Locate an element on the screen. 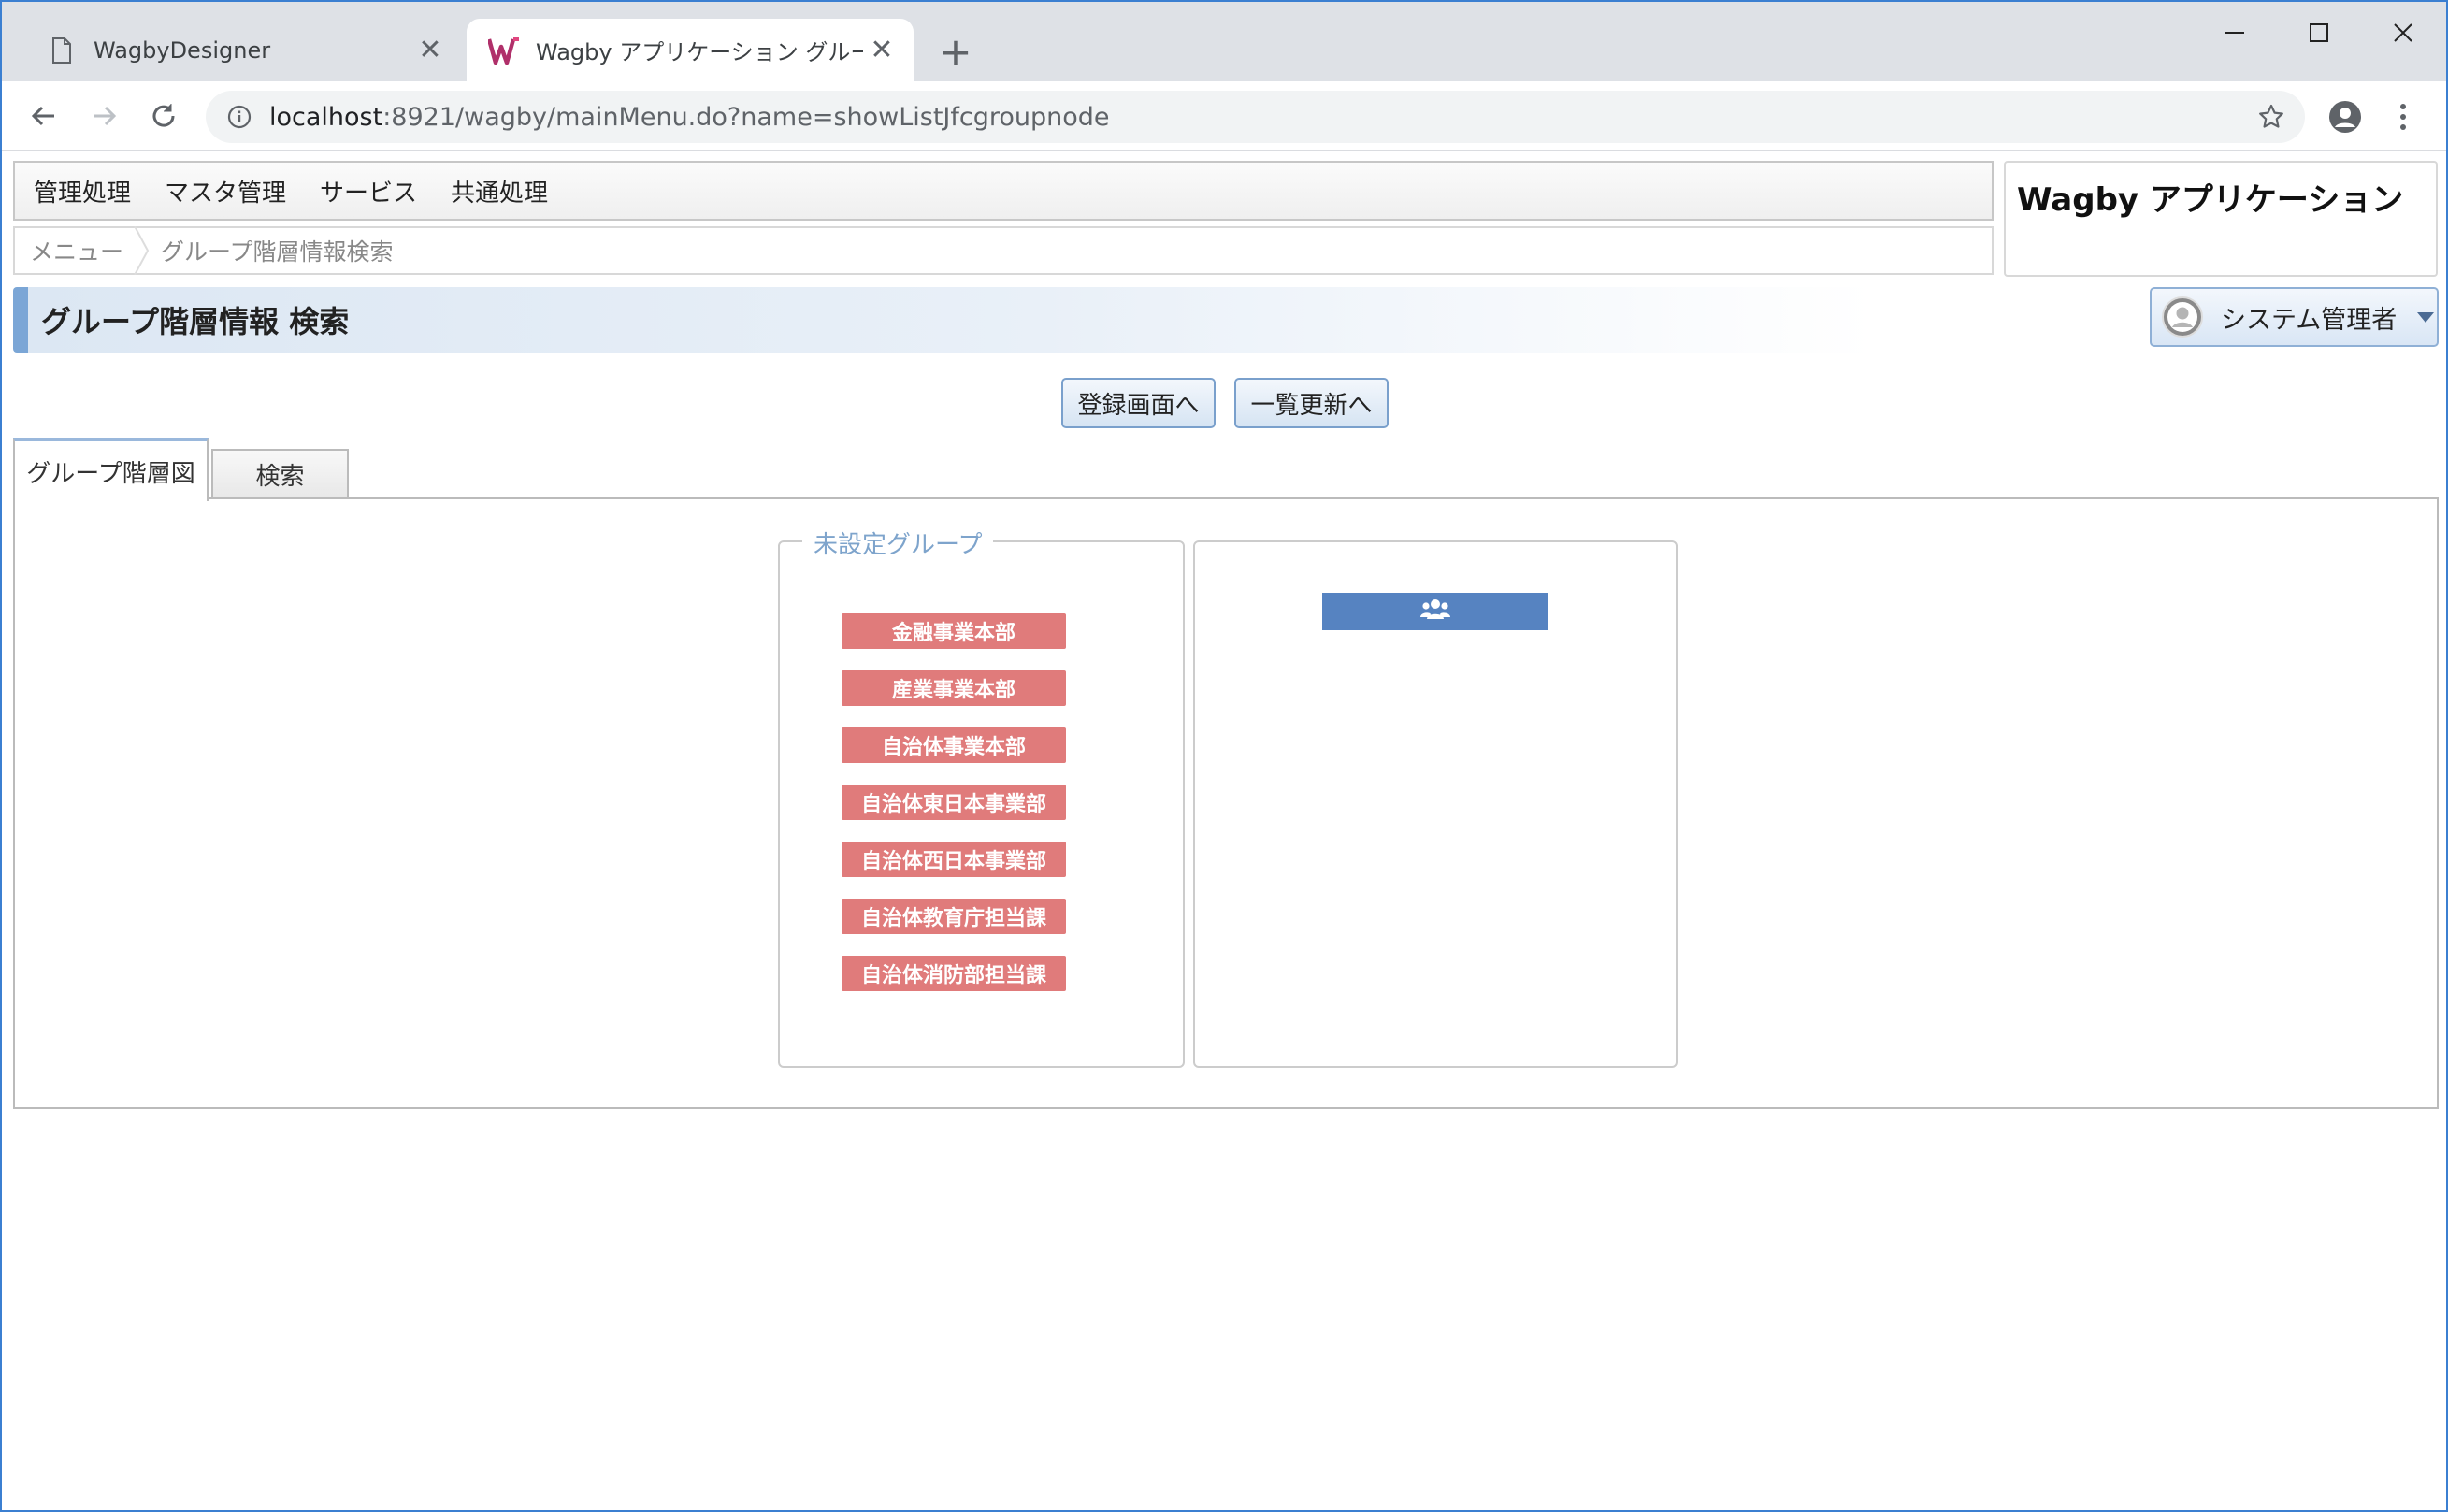 The height and width of the screenshot is (1512, 2448). user-avatar-icon is located at coordinates (2182, 316).